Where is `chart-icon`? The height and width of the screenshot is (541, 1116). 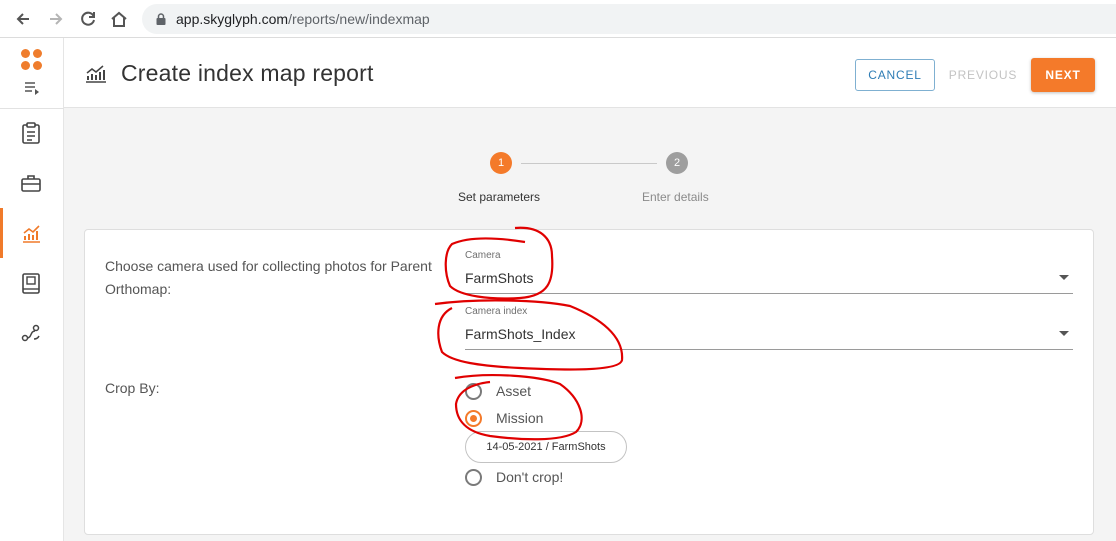 chart-icon is located at coordinates (31, 234).